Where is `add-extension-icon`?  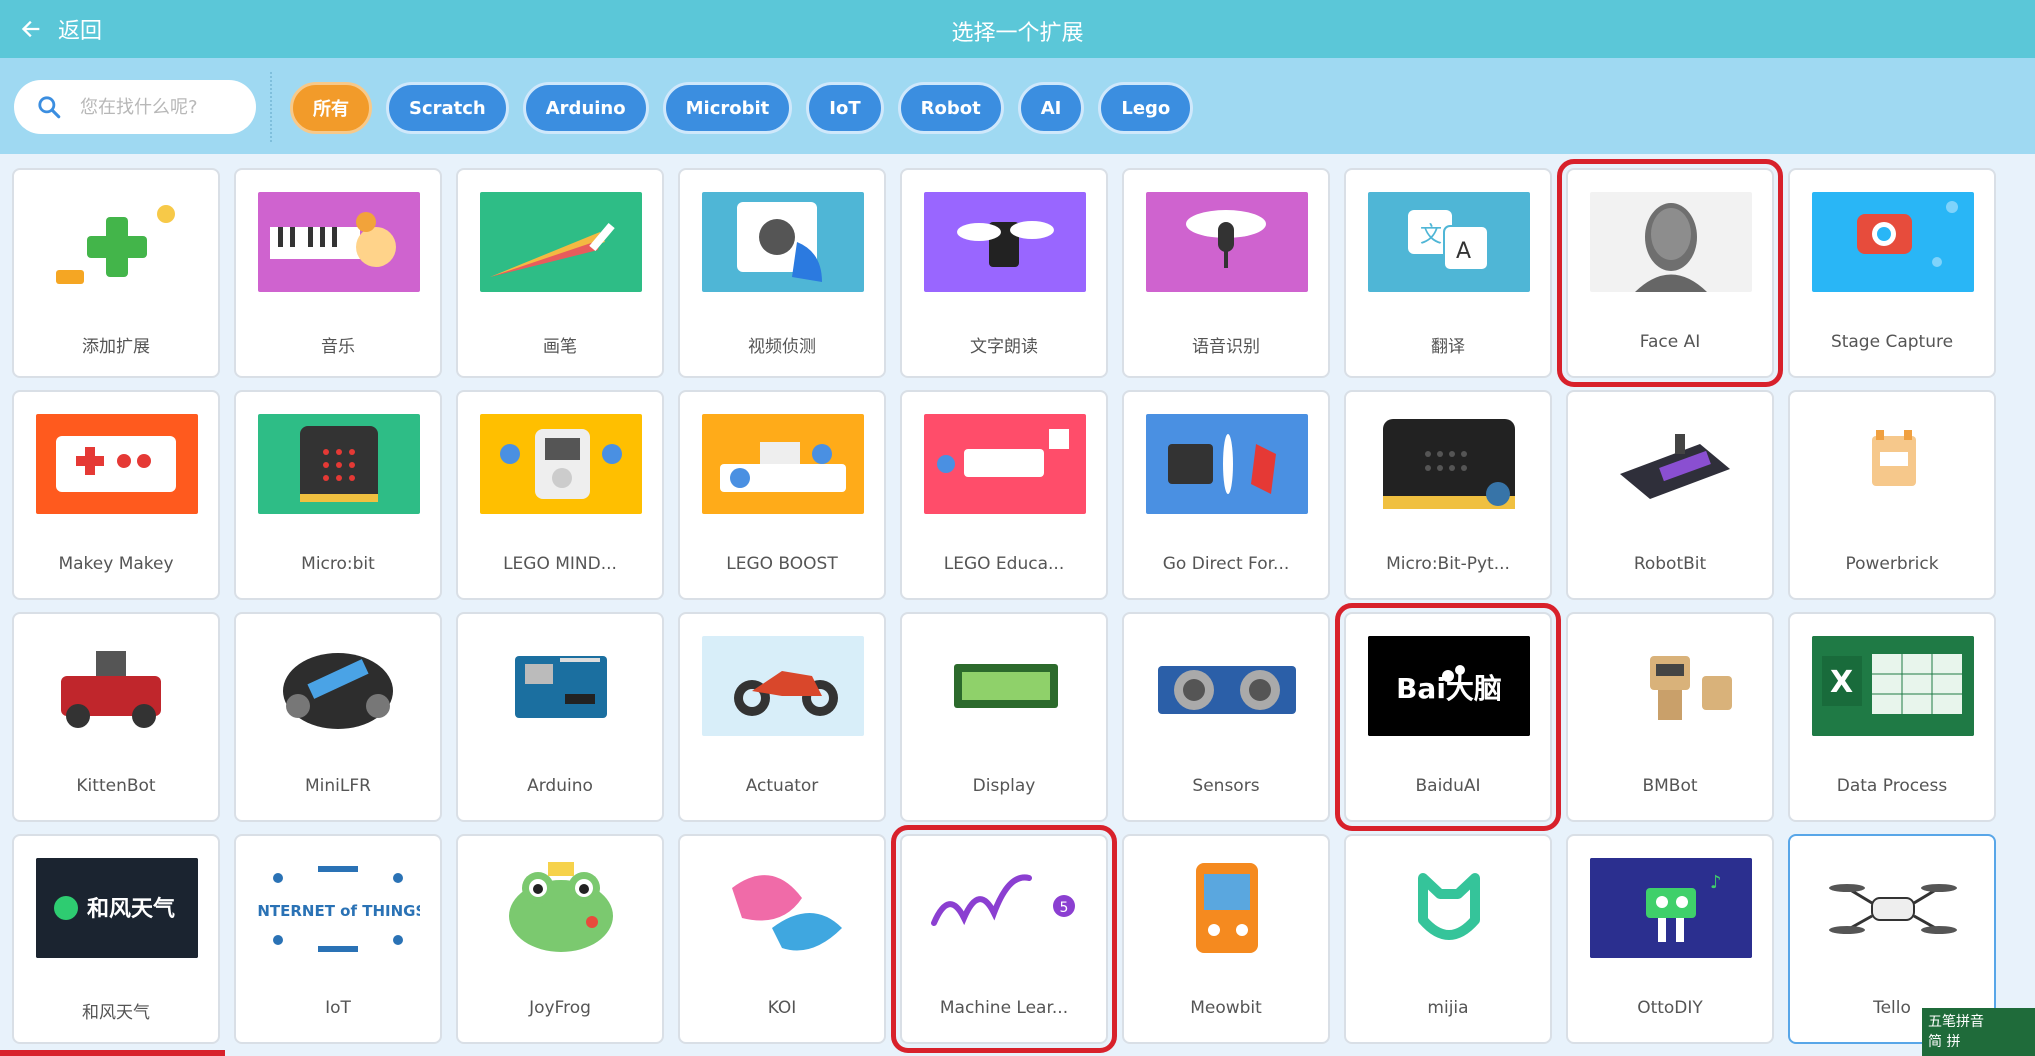 add-extension-icon is located at coordinates (117, 242).